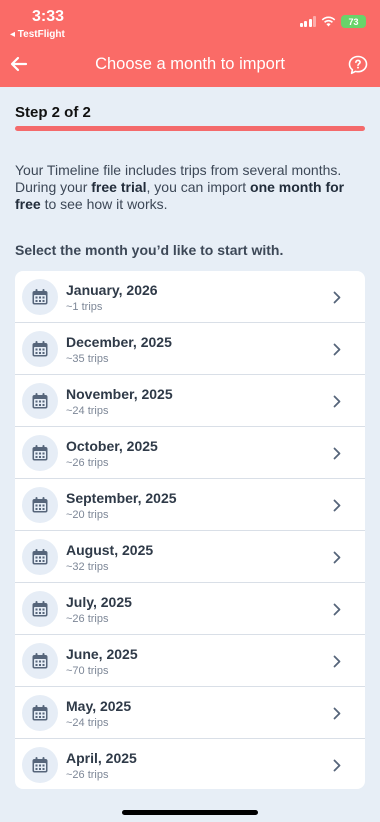 This screenshot has height=822, width=380. Describe the element at coordinates (121, 498) in the screenshot. I see `month-label: September, 2025` at that location.